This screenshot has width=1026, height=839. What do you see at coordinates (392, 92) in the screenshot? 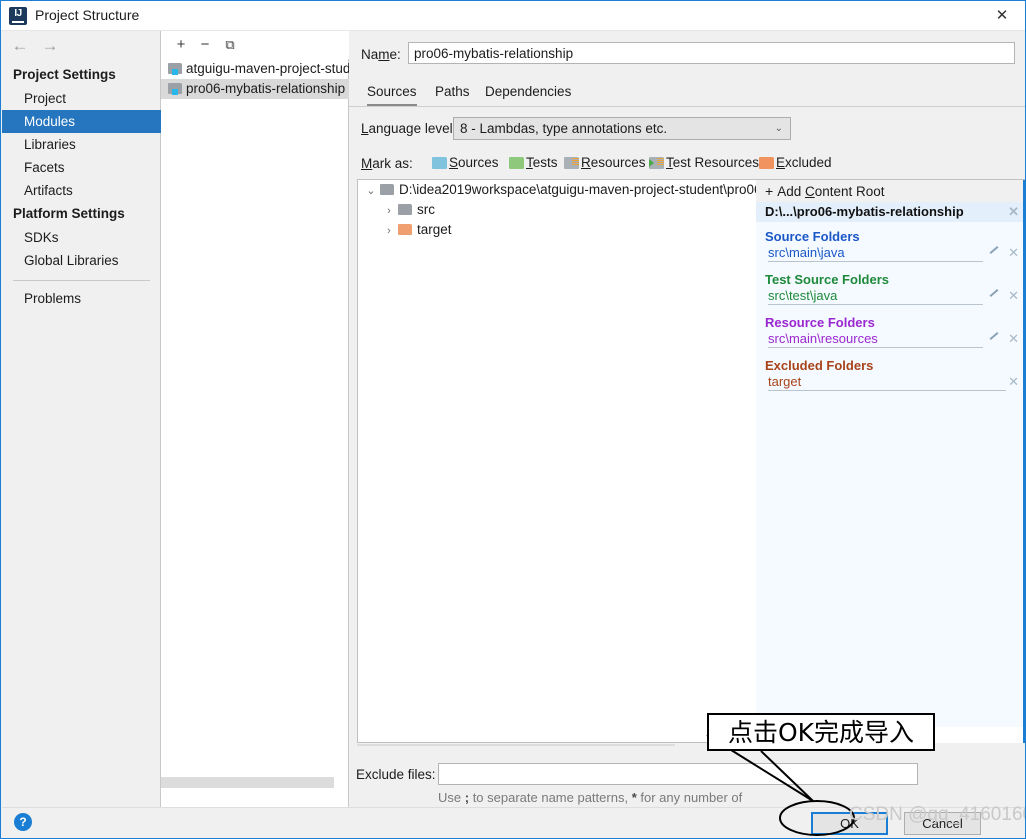
I see `tab-sources: Sources` at bounding box center [392, 92].